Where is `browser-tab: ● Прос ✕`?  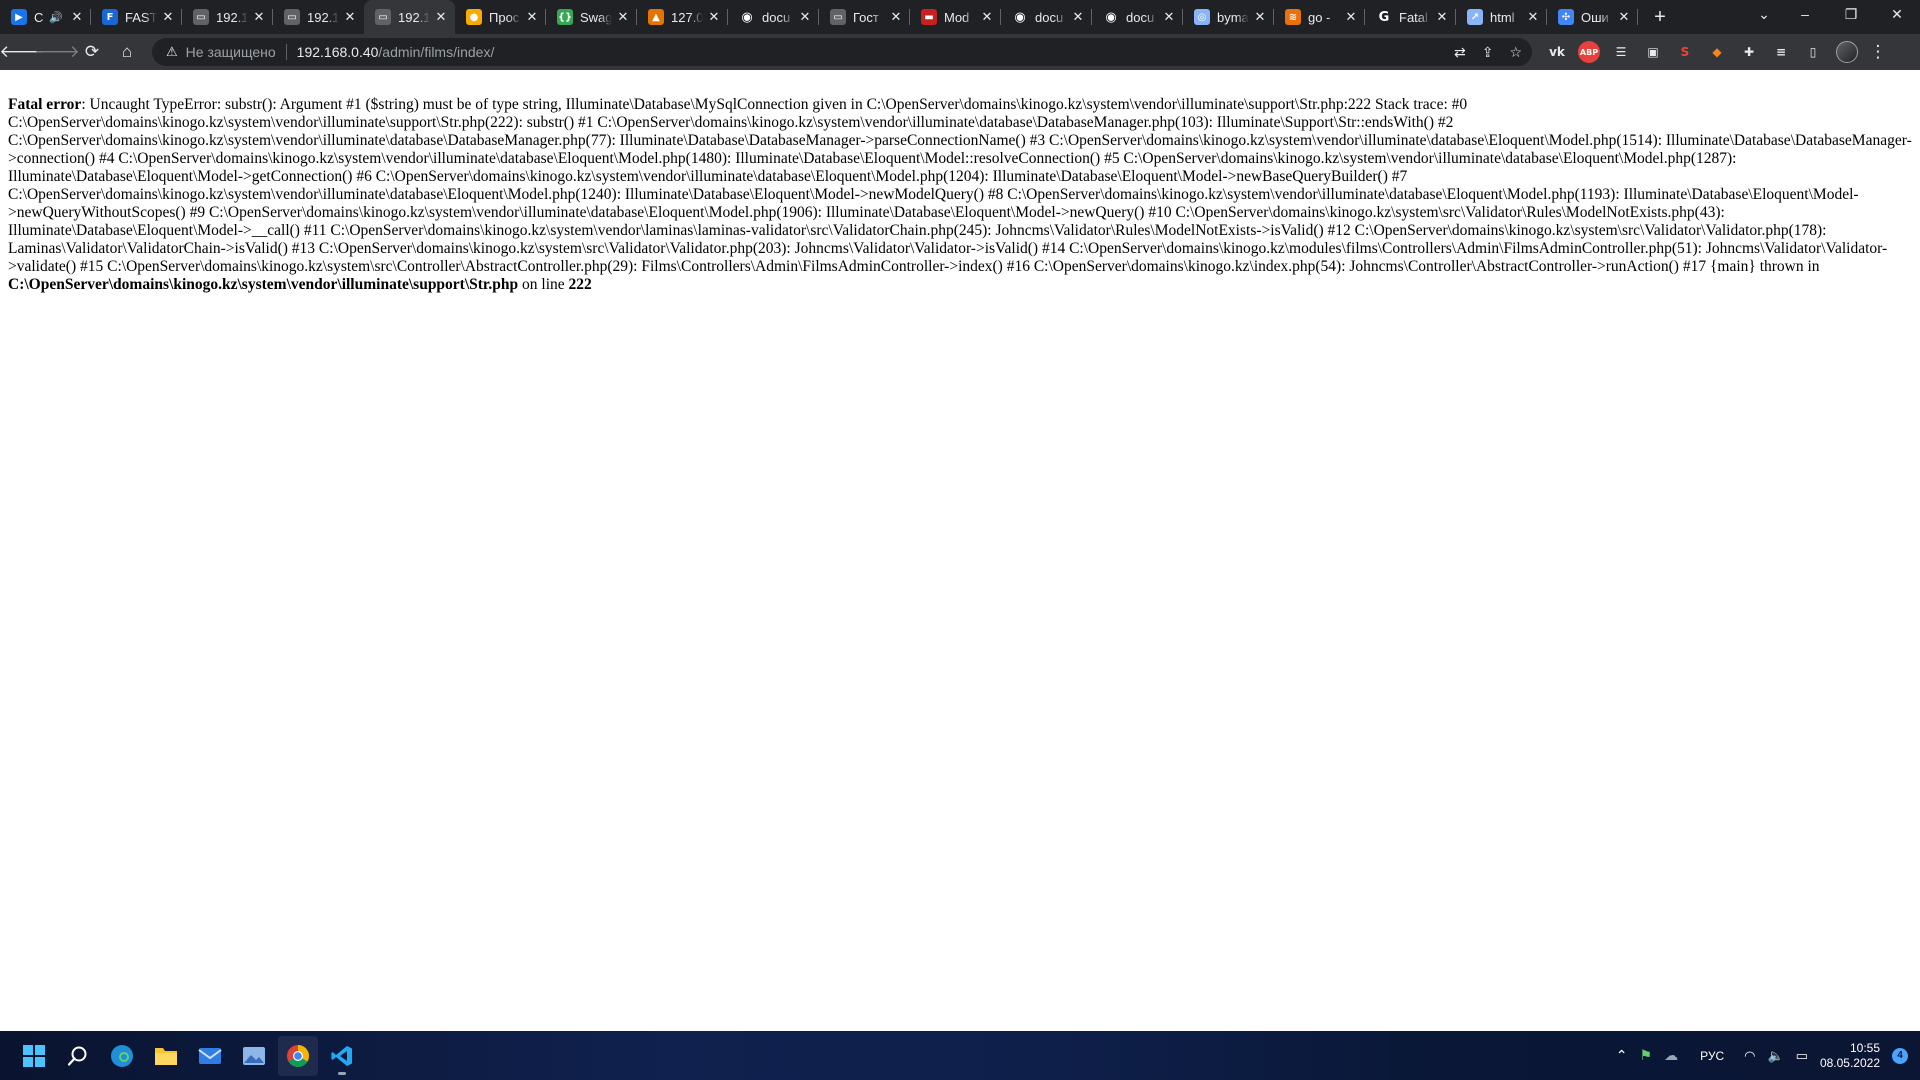 browser-tab: ● Прос ✕ is located at coordinates (500, 17).